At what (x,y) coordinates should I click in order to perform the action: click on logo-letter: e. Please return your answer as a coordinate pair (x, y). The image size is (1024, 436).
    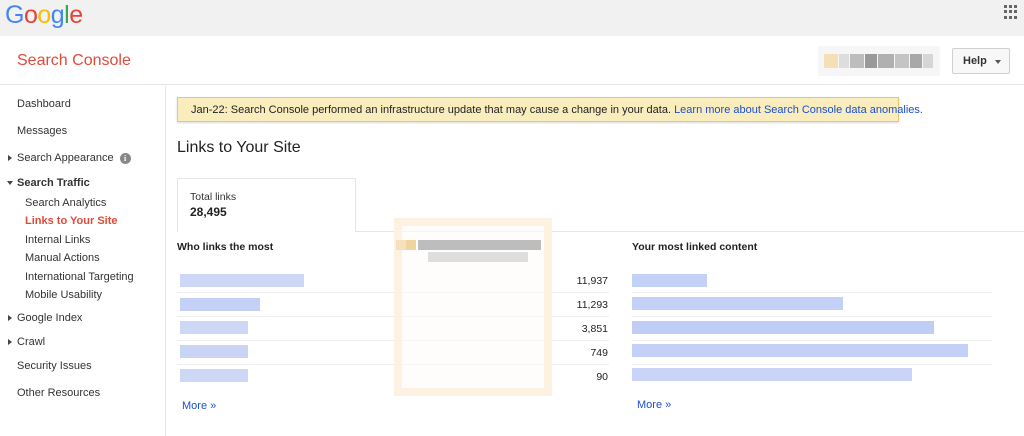
    Looking at the image, I should click on (76, 15).